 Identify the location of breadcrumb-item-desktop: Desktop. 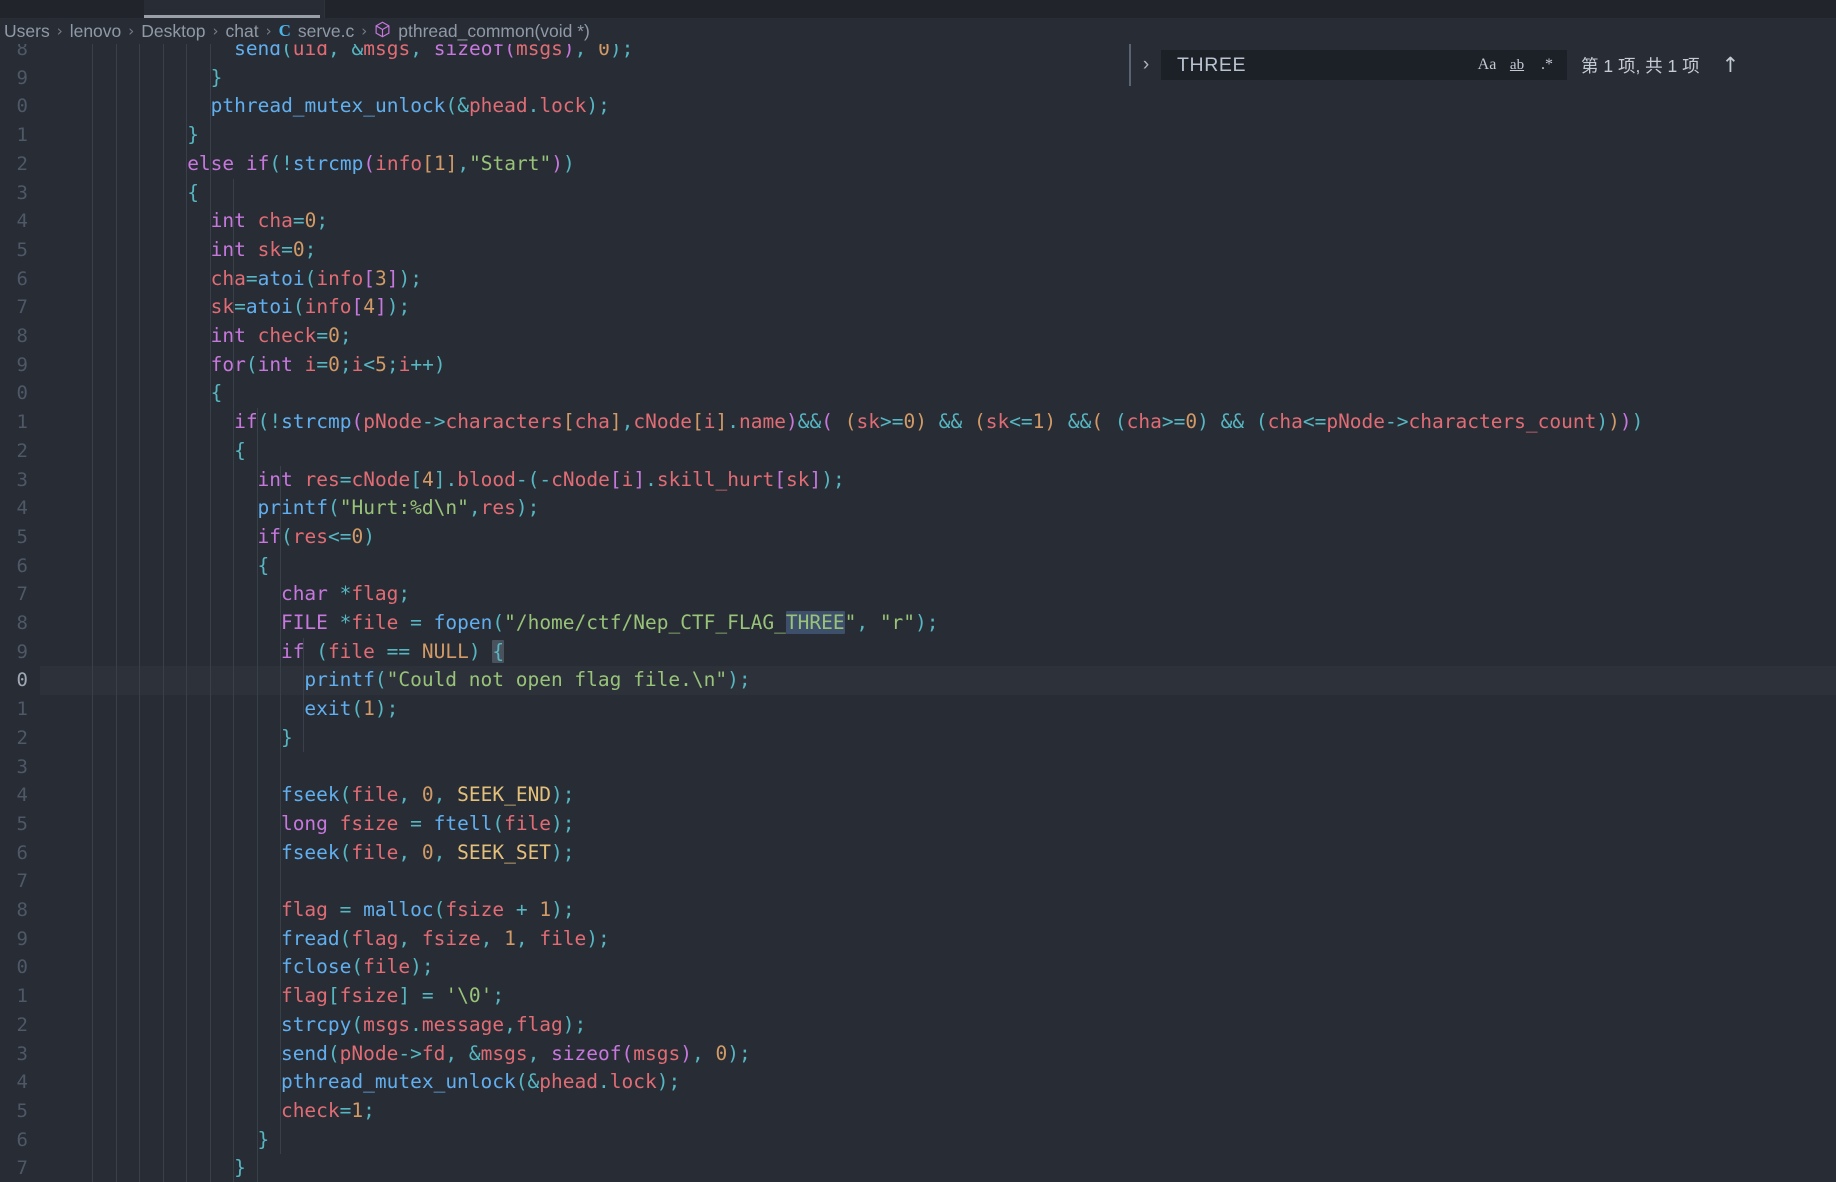
(173, 31).